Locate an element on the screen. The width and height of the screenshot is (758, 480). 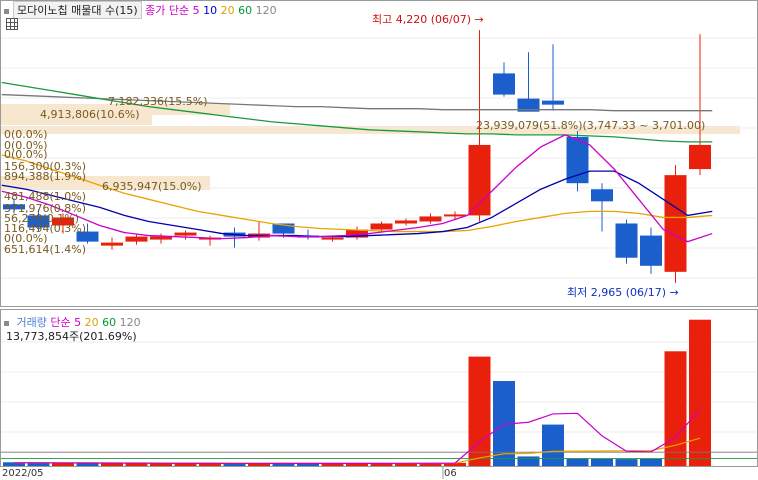
profile-label: 651,614(1.4%) is located at coordinates (45, 249).